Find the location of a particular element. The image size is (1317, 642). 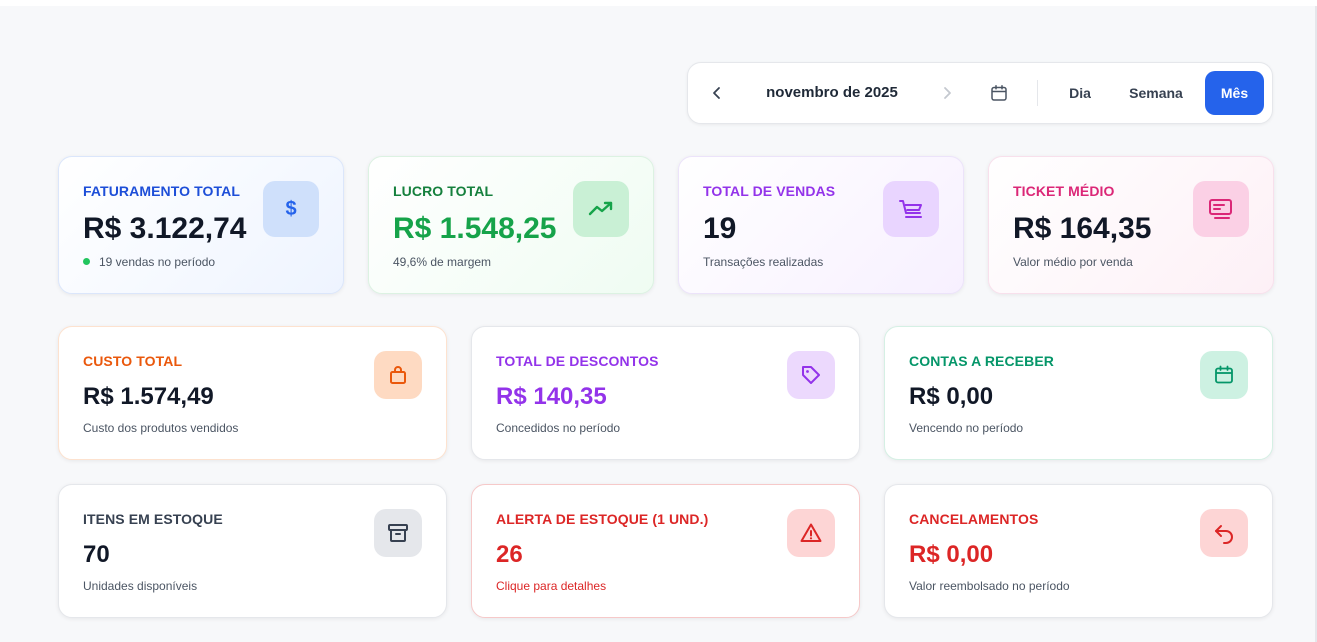

card-value: 70 is located at coordinates (96, 554).